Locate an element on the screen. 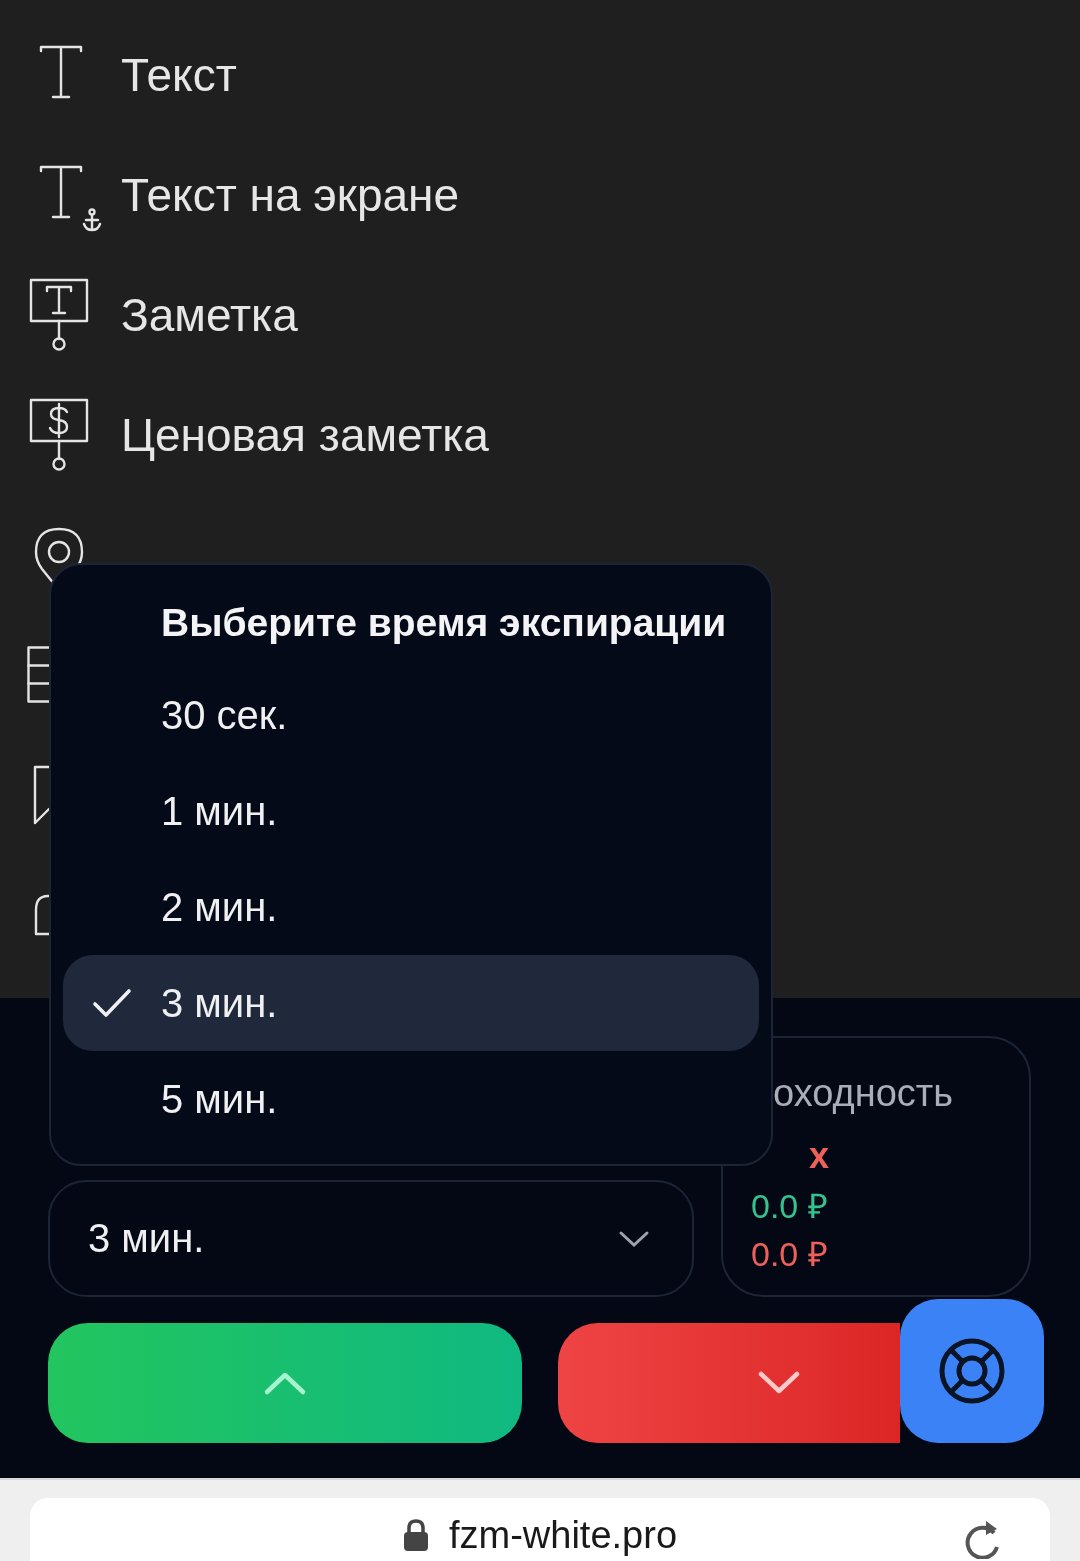  menu-title: Выберите время экспирации is located at coordinates (444, 623).